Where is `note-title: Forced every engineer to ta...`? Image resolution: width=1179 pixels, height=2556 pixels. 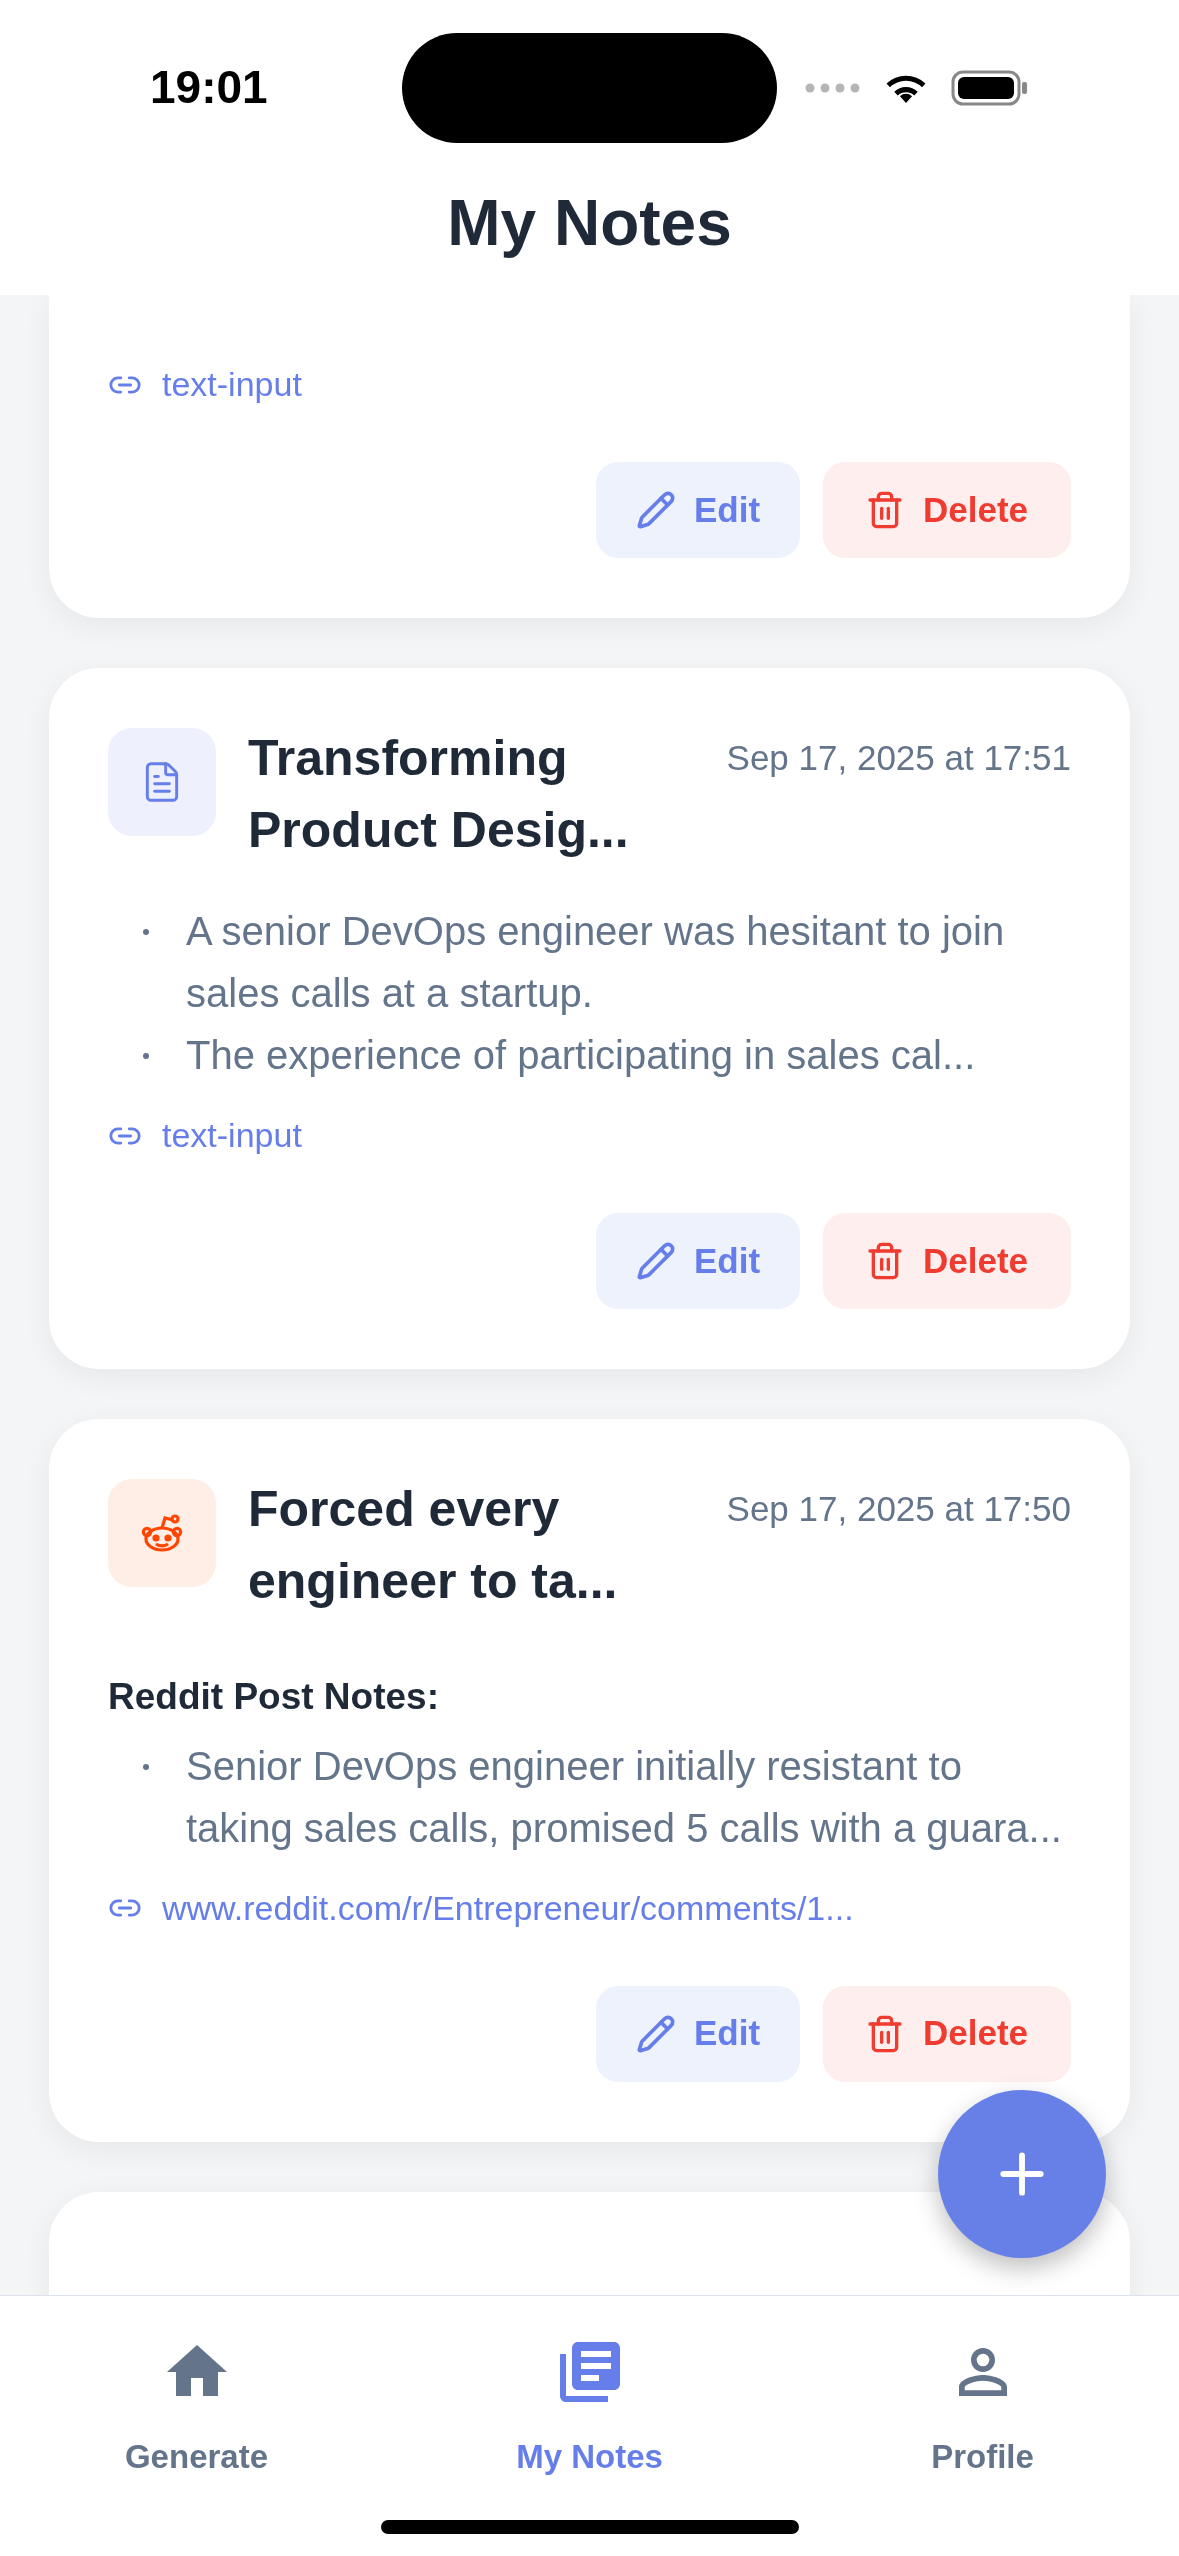
note-title: Forced every engineer to ta... is located at coordinates (433, 1545).